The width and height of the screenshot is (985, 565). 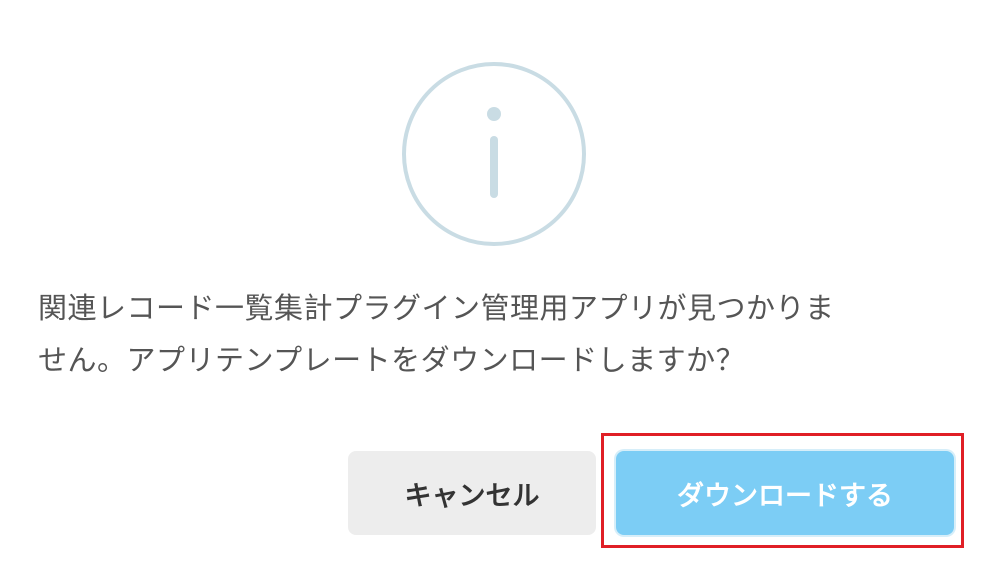 What do you see at coordinates (785, 493) in the screenshot?
I see `download-button: ダウンロードする` at bounding box center [785, 493].